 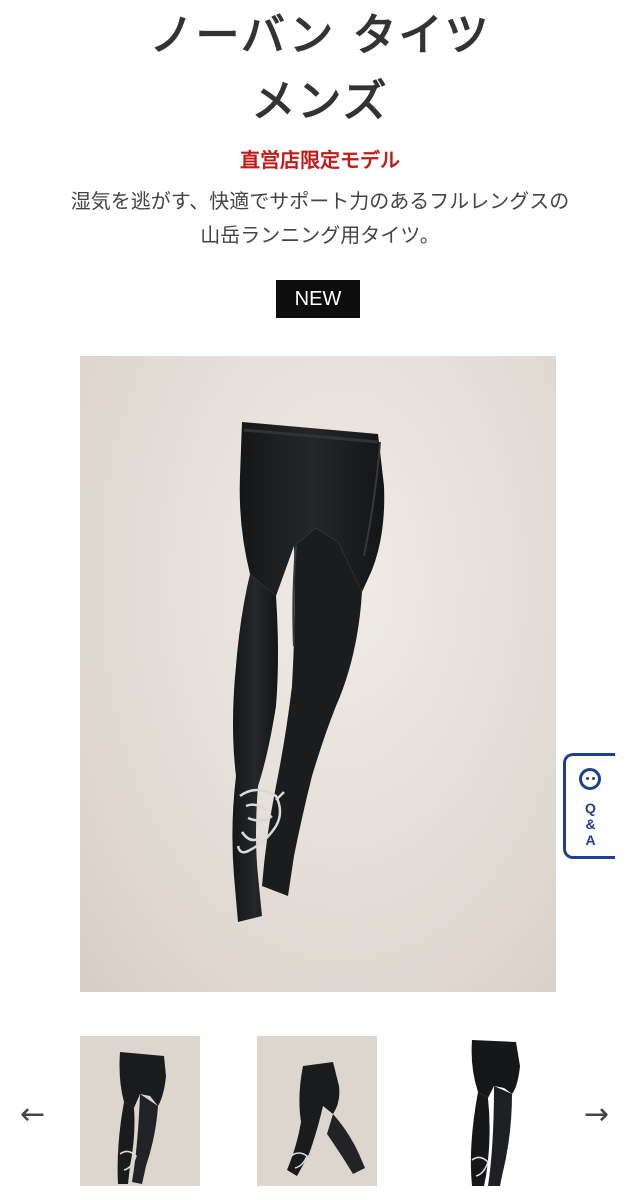 What do you see at coordinates (32, 1115) in the screenshot?
I see `prev-arrow-icon: ←` at bounding box center [32, 1115].